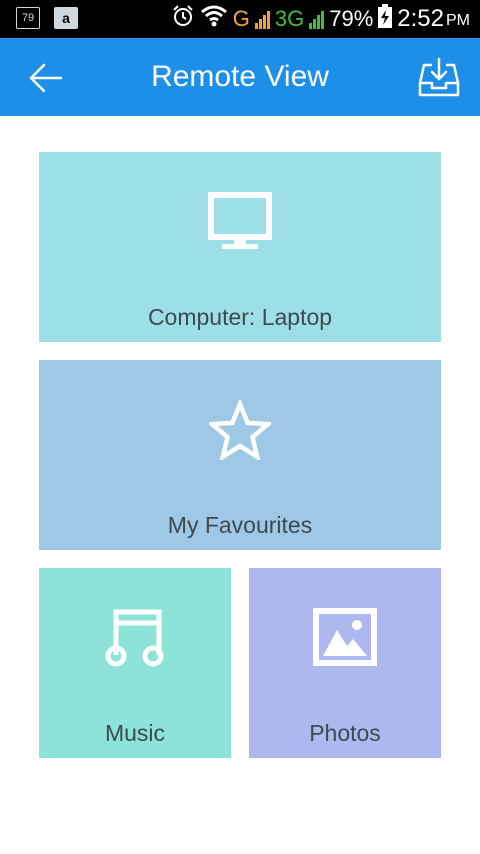 The height and width of the screenshot is (854, 480). I want to click on download-button, so click(439, 77).